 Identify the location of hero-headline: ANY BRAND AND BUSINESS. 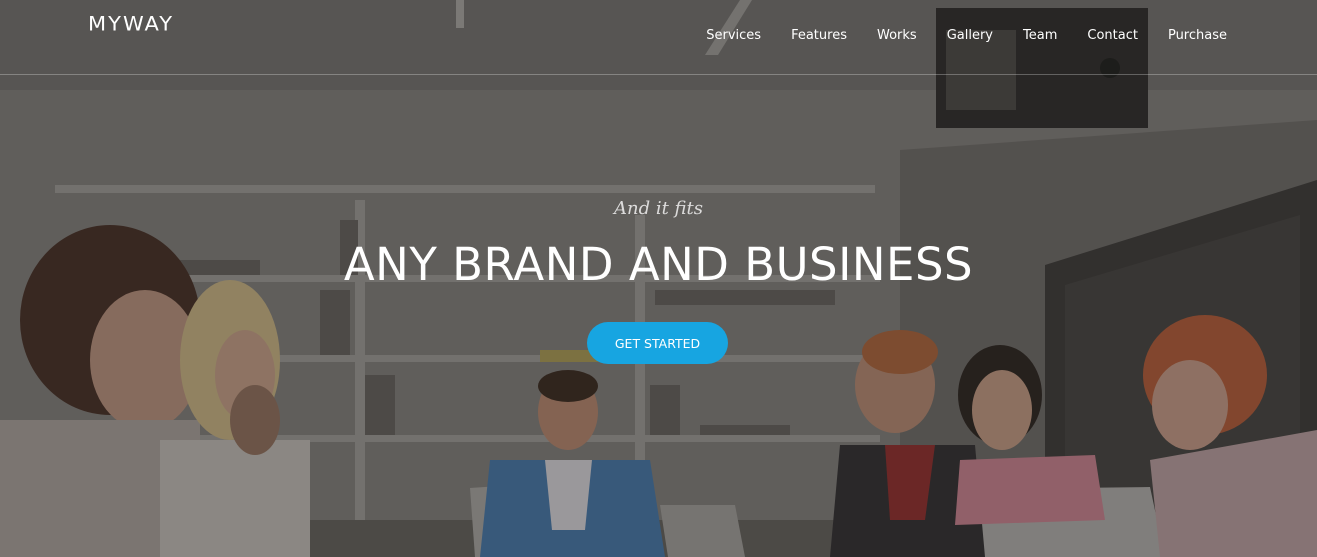
(658, 264).